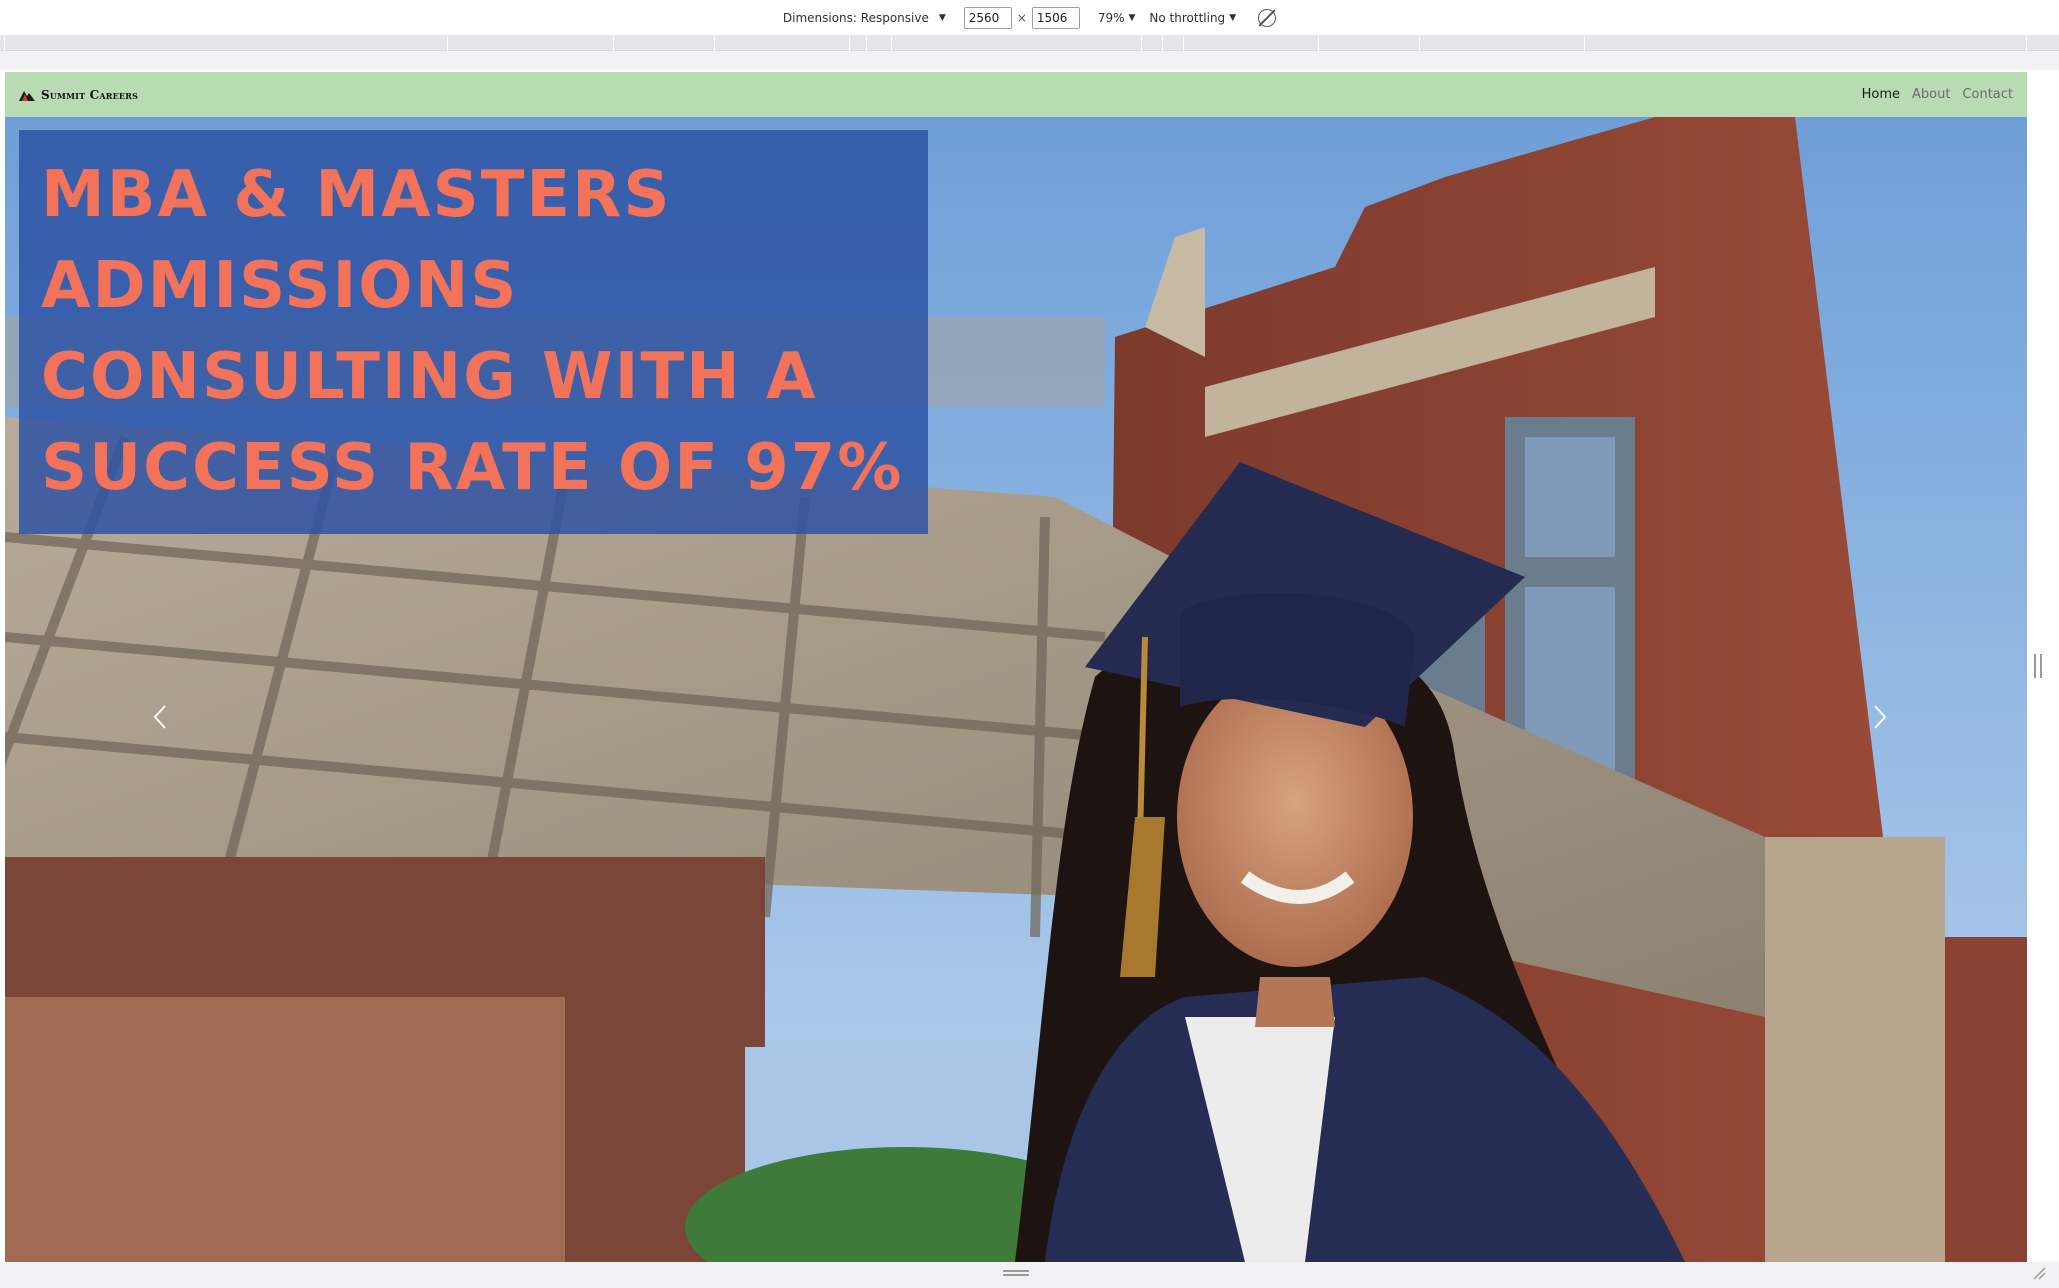 The image size is (2059, 1288). Describe the element at coordinates (1931, 94) in the screenshot. I see `nav-about-link: About` at that location.